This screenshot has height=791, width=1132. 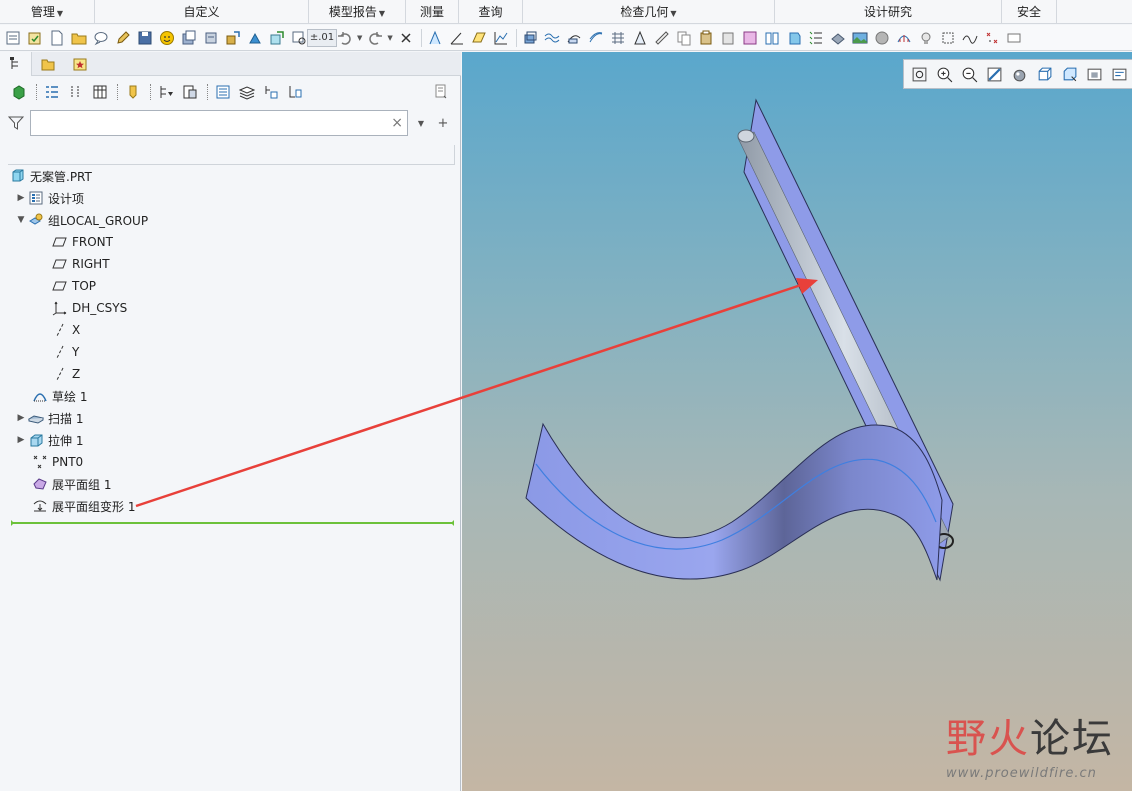 What do you see at coordinates (232, 523) in the screenshot?
I see `insert-here-indicator` at bounding box center [232, 523].